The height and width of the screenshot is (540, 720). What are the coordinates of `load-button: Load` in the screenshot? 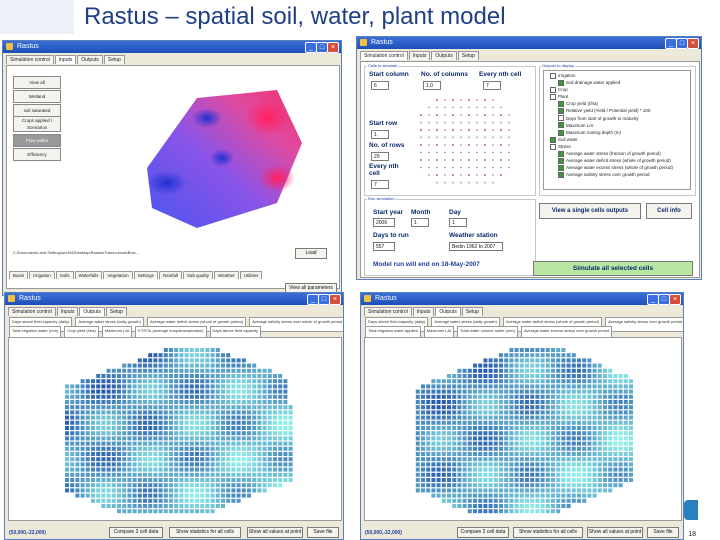 It's located at (311, 253).